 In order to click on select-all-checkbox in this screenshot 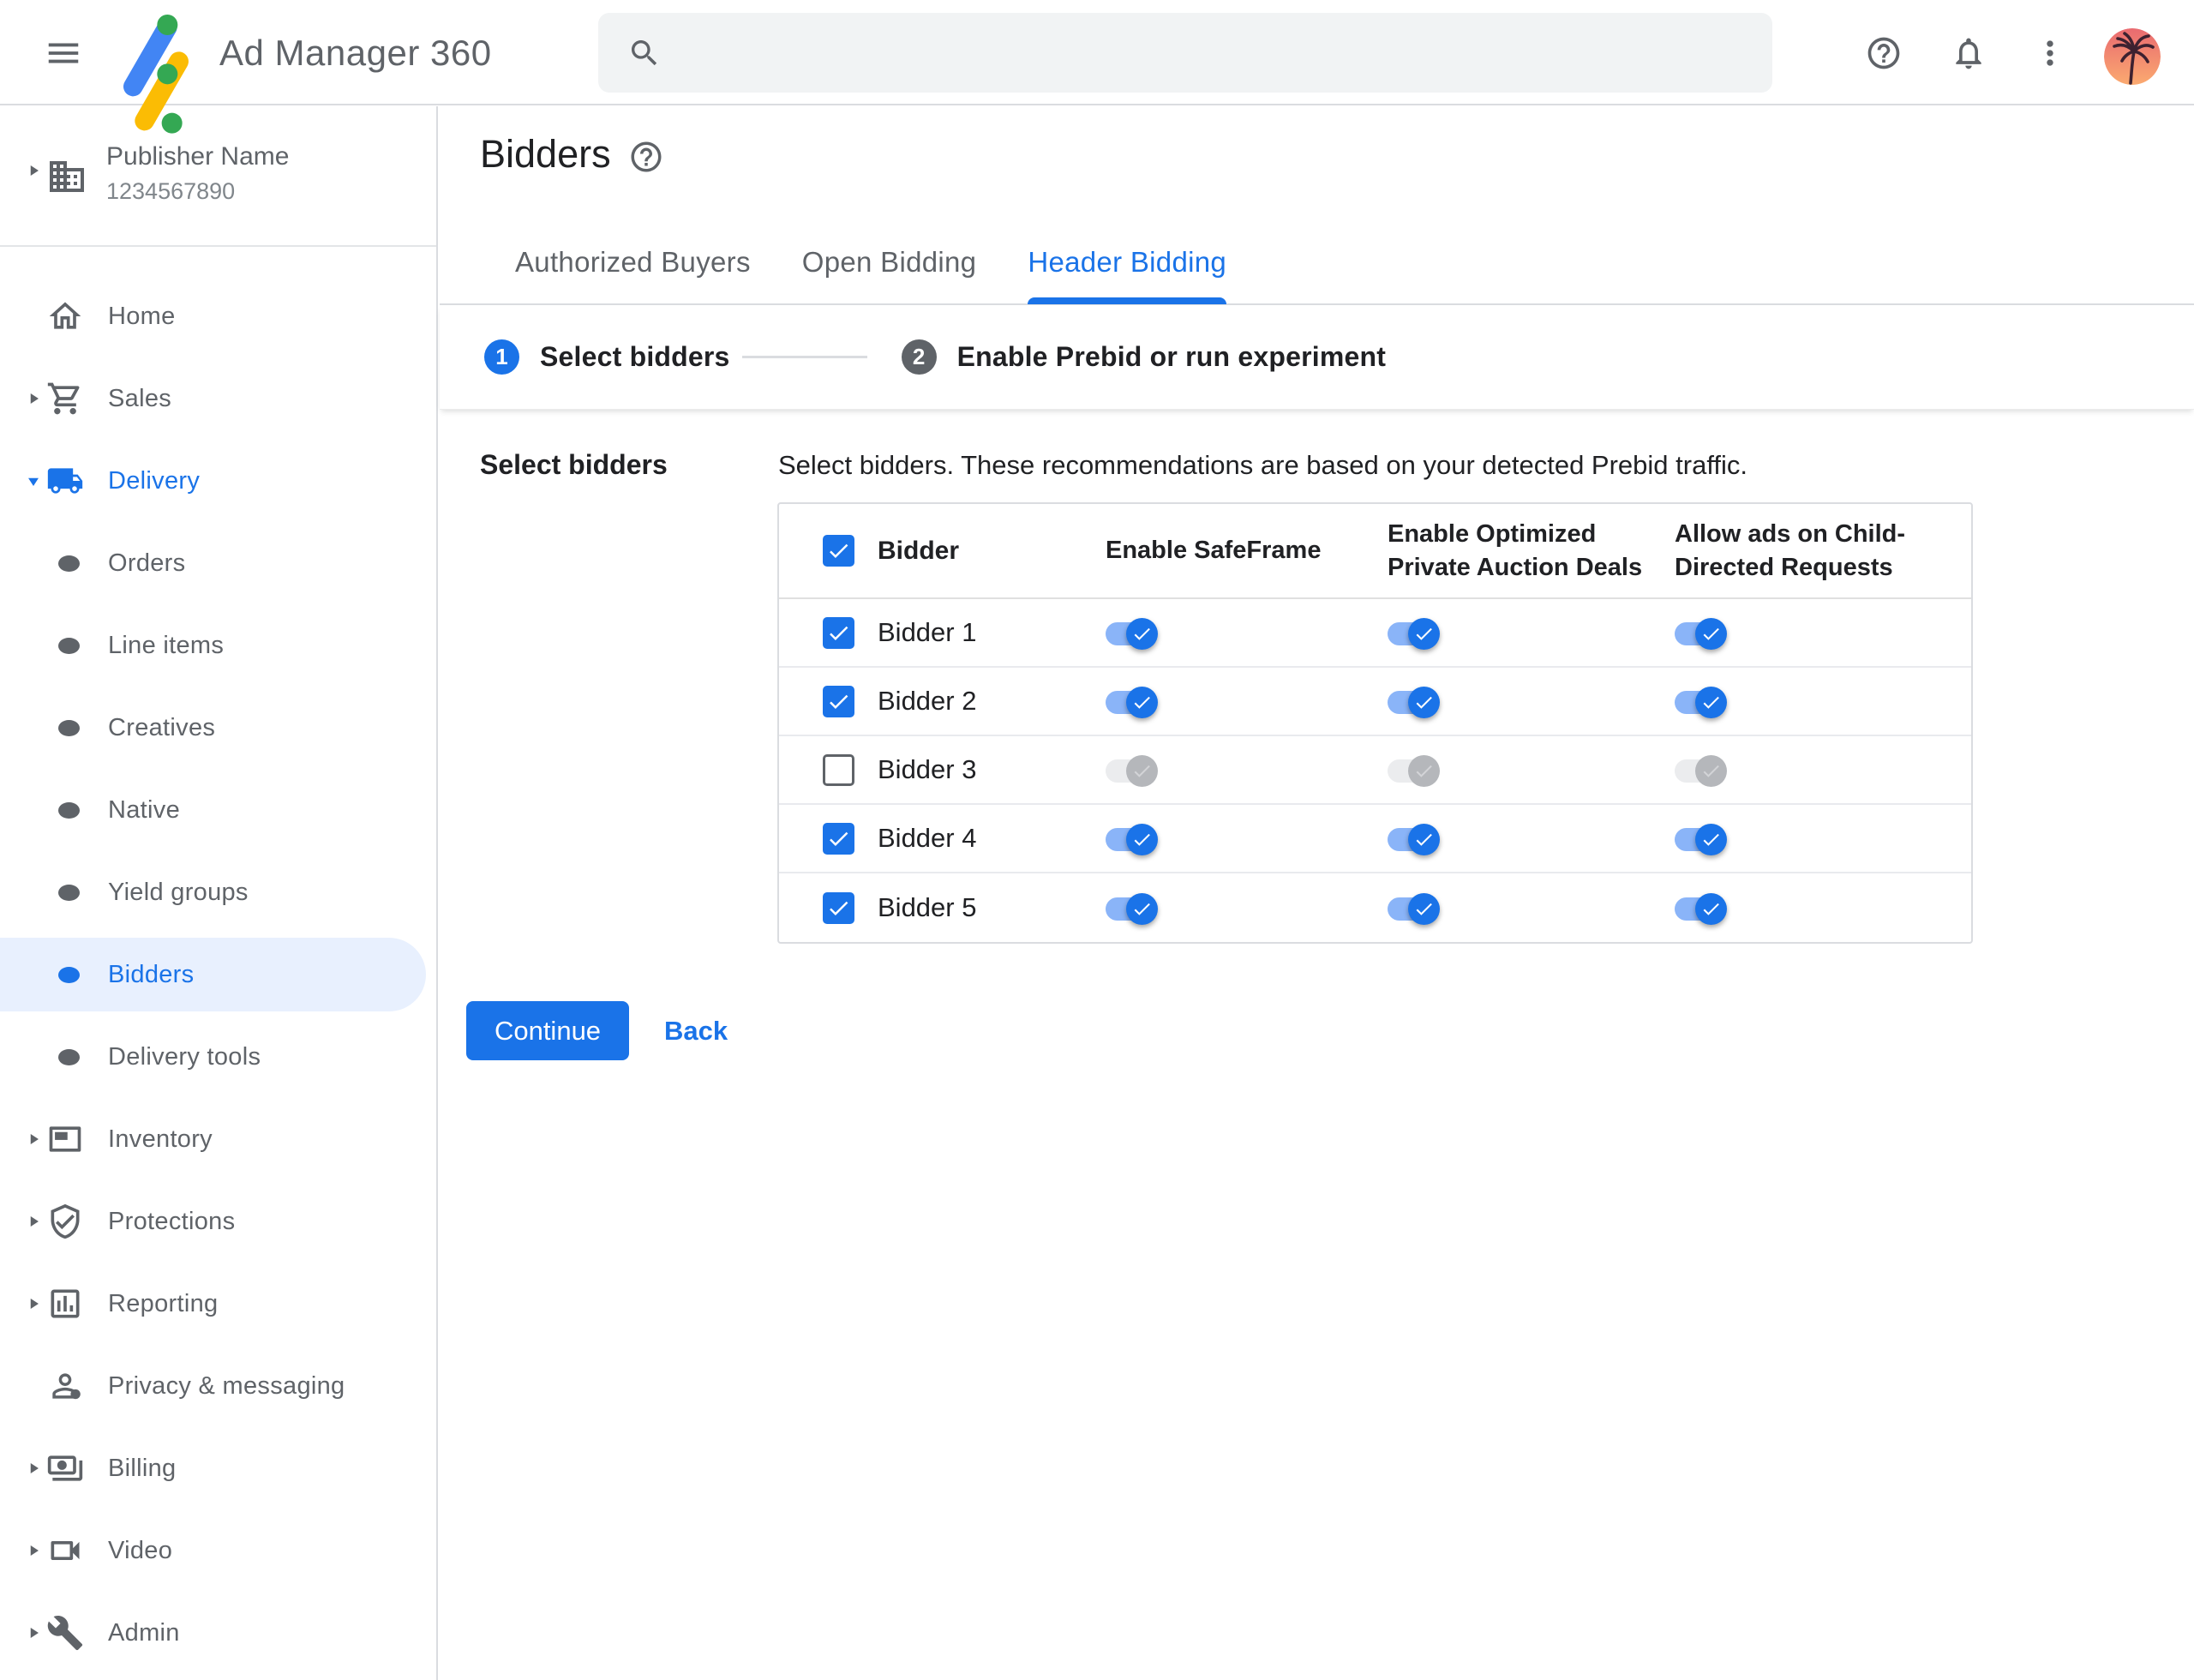, I will do `click(838, 551)`.